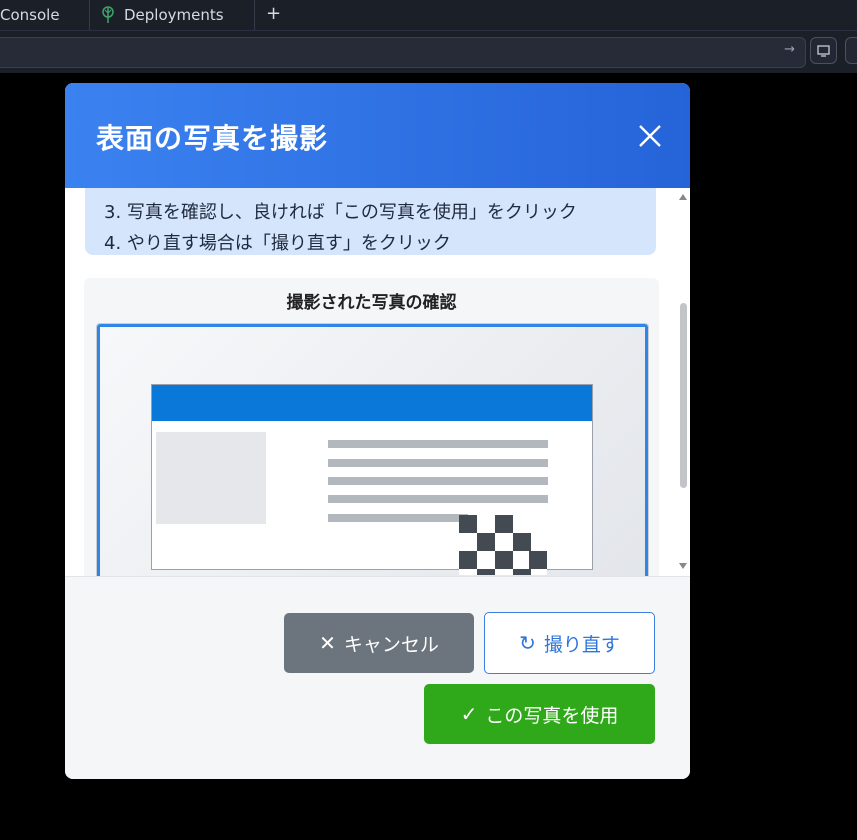 The image size is (857, 840). Describe the element at coordinates (789, 49) in the screenshot. I see `go-arrow-icon: →` at that location.